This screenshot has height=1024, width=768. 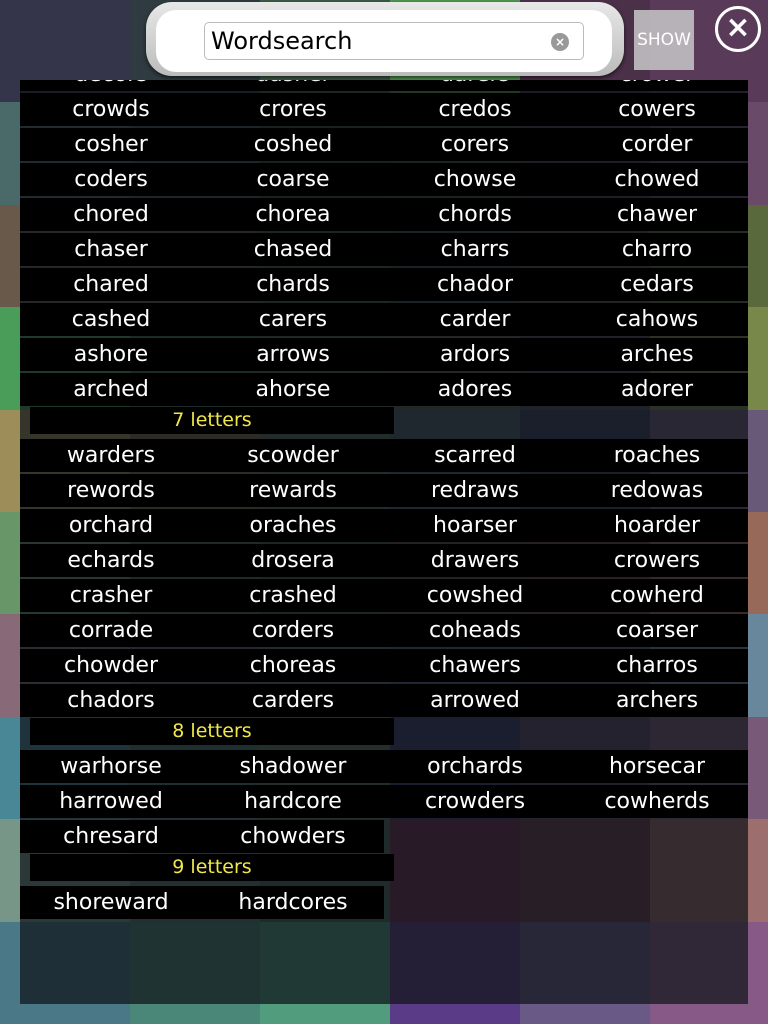 I want to click on word-cell: chowse, so click(x=475, y=179).